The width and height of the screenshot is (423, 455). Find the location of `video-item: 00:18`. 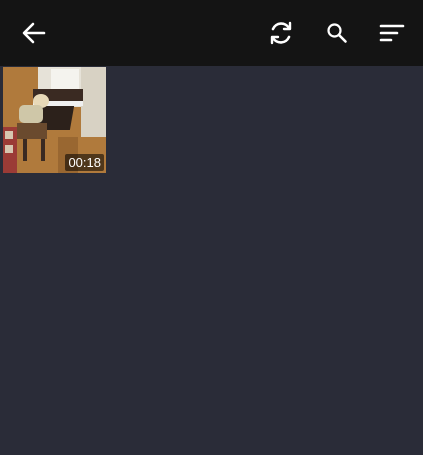

video-item: 00:18 is located at coordinates (54, 120).